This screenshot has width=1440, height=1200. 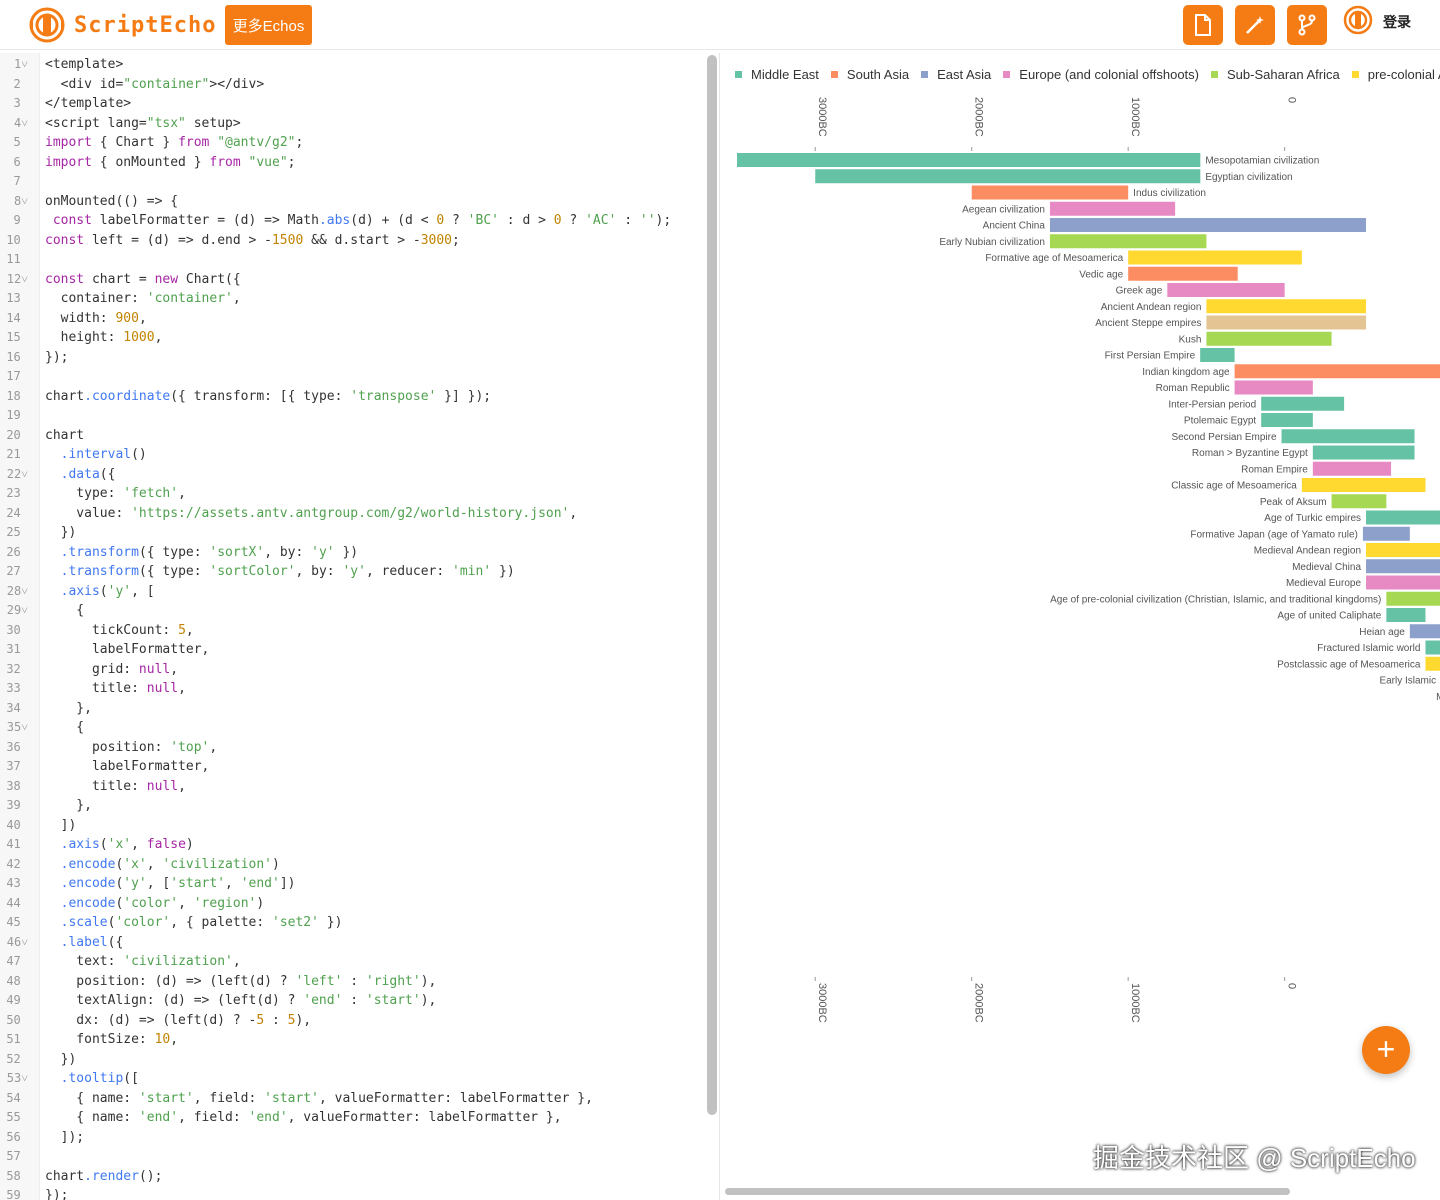 I want to click on new-file-button, so click(x=1203, y=25).